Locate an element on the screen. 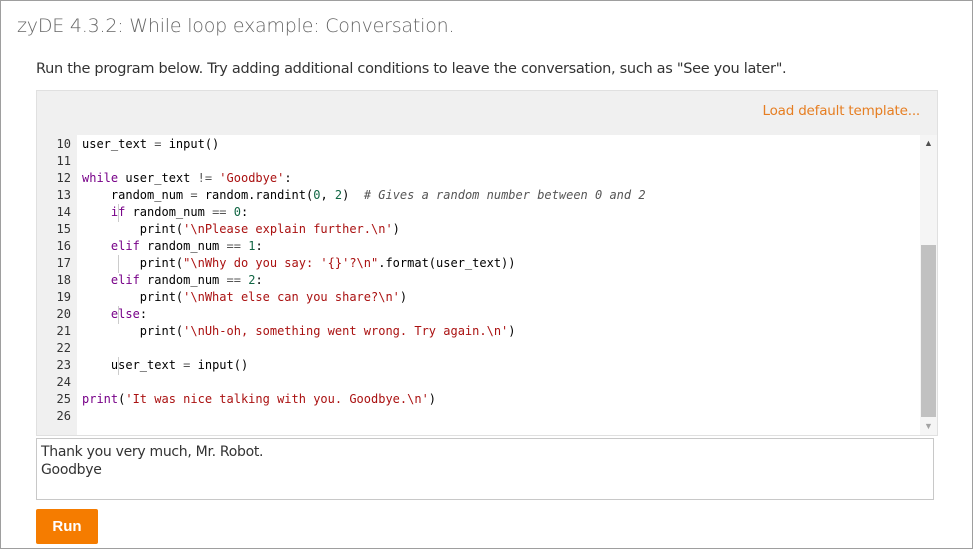 The width and height of the screenshot is (973, 549). line-number: 15 is located at coordinates (63, 229).